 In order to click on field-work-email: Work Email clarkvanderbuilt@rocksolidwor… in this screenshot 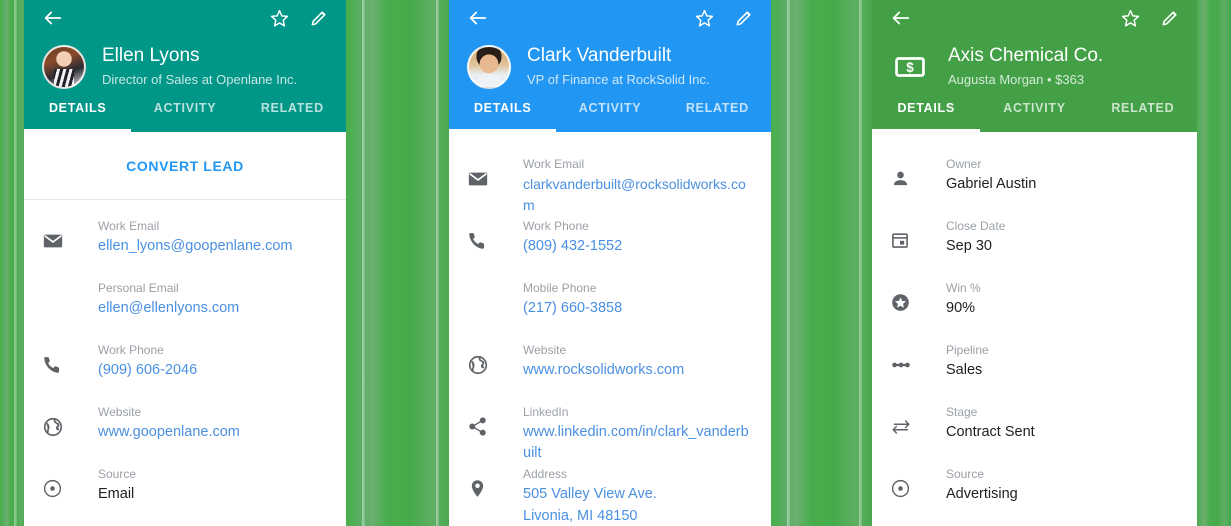, I will do `click(610, 185)`.